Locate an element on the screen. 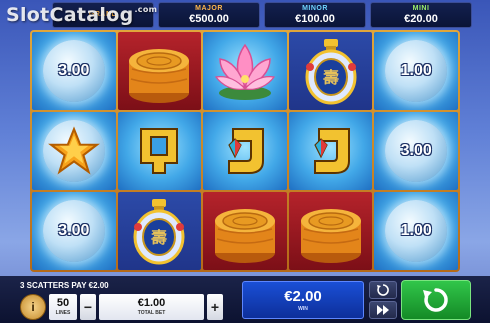 The height and width of the screenshot is (323, 490). minus-icon: − is located at coordinates (88, 307).